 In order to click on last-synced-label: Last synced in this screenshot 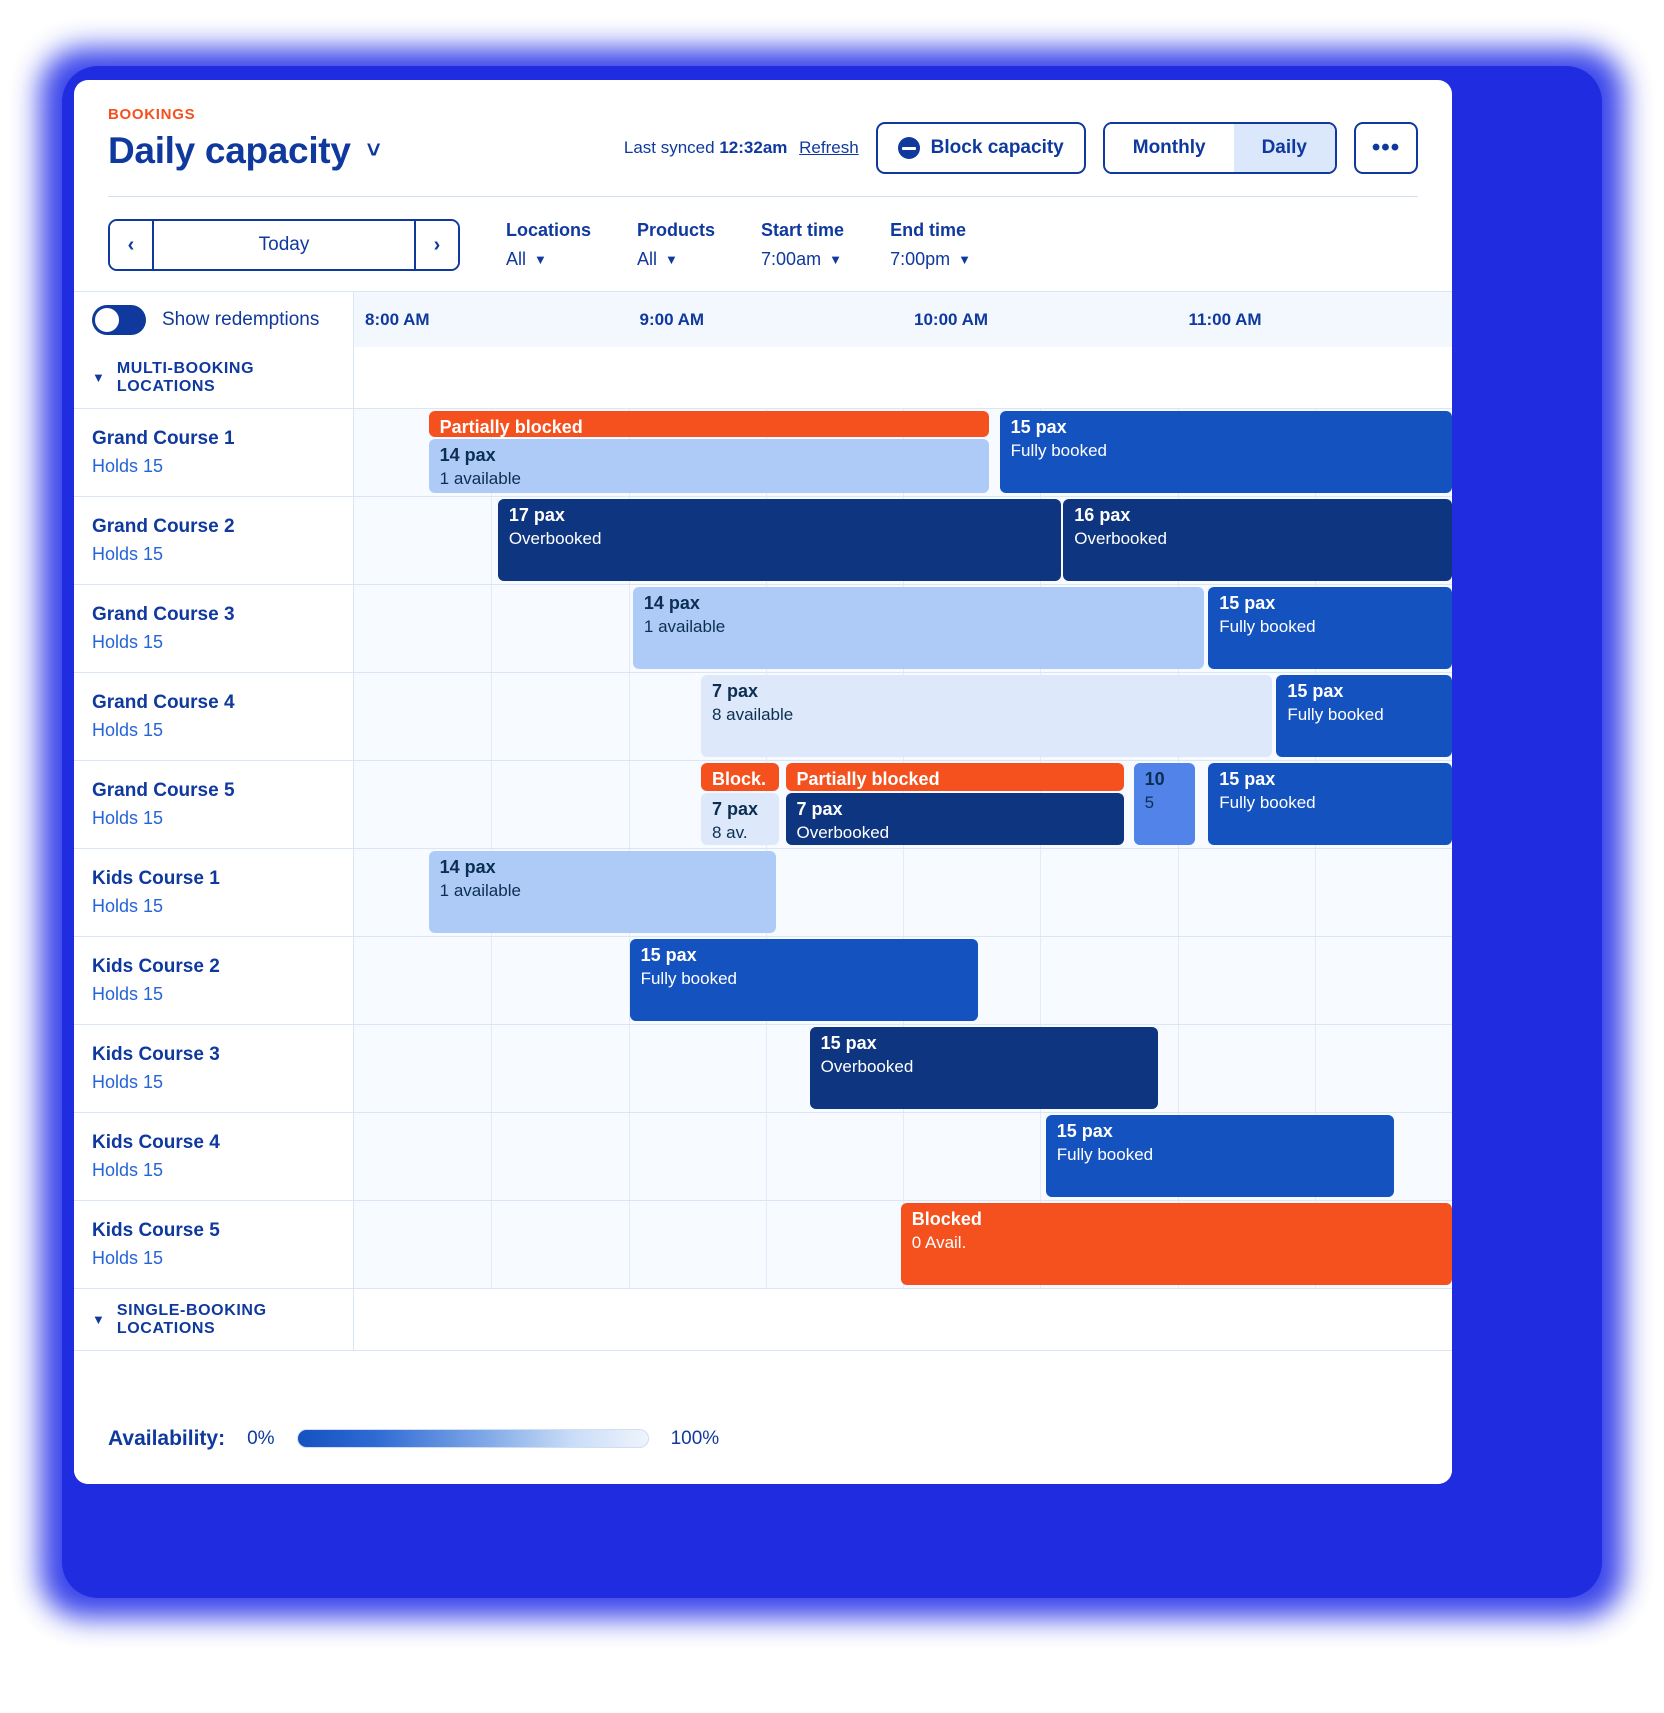, I will do `click(669, 147)`.